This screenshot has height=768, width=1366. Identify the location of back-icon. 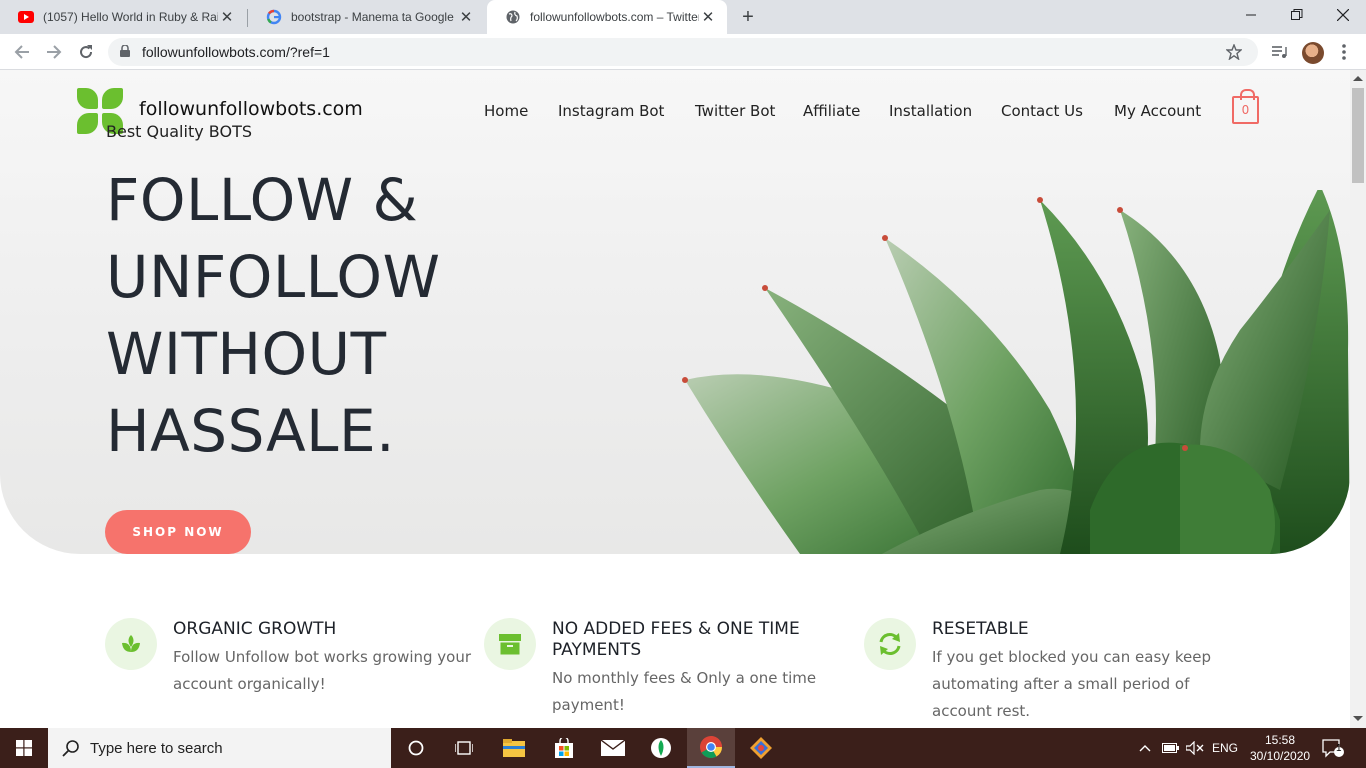
(22, 52).